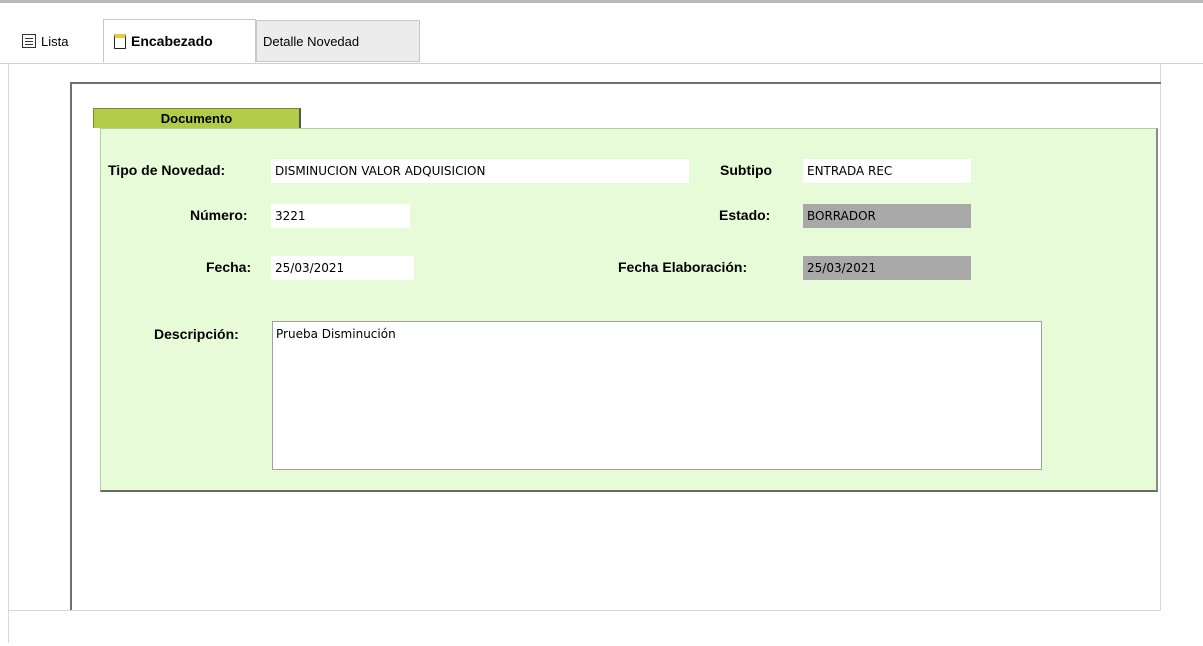  Describe the element at coordinates (601, 1) in the screenshot. I see `top-rule` at that location.